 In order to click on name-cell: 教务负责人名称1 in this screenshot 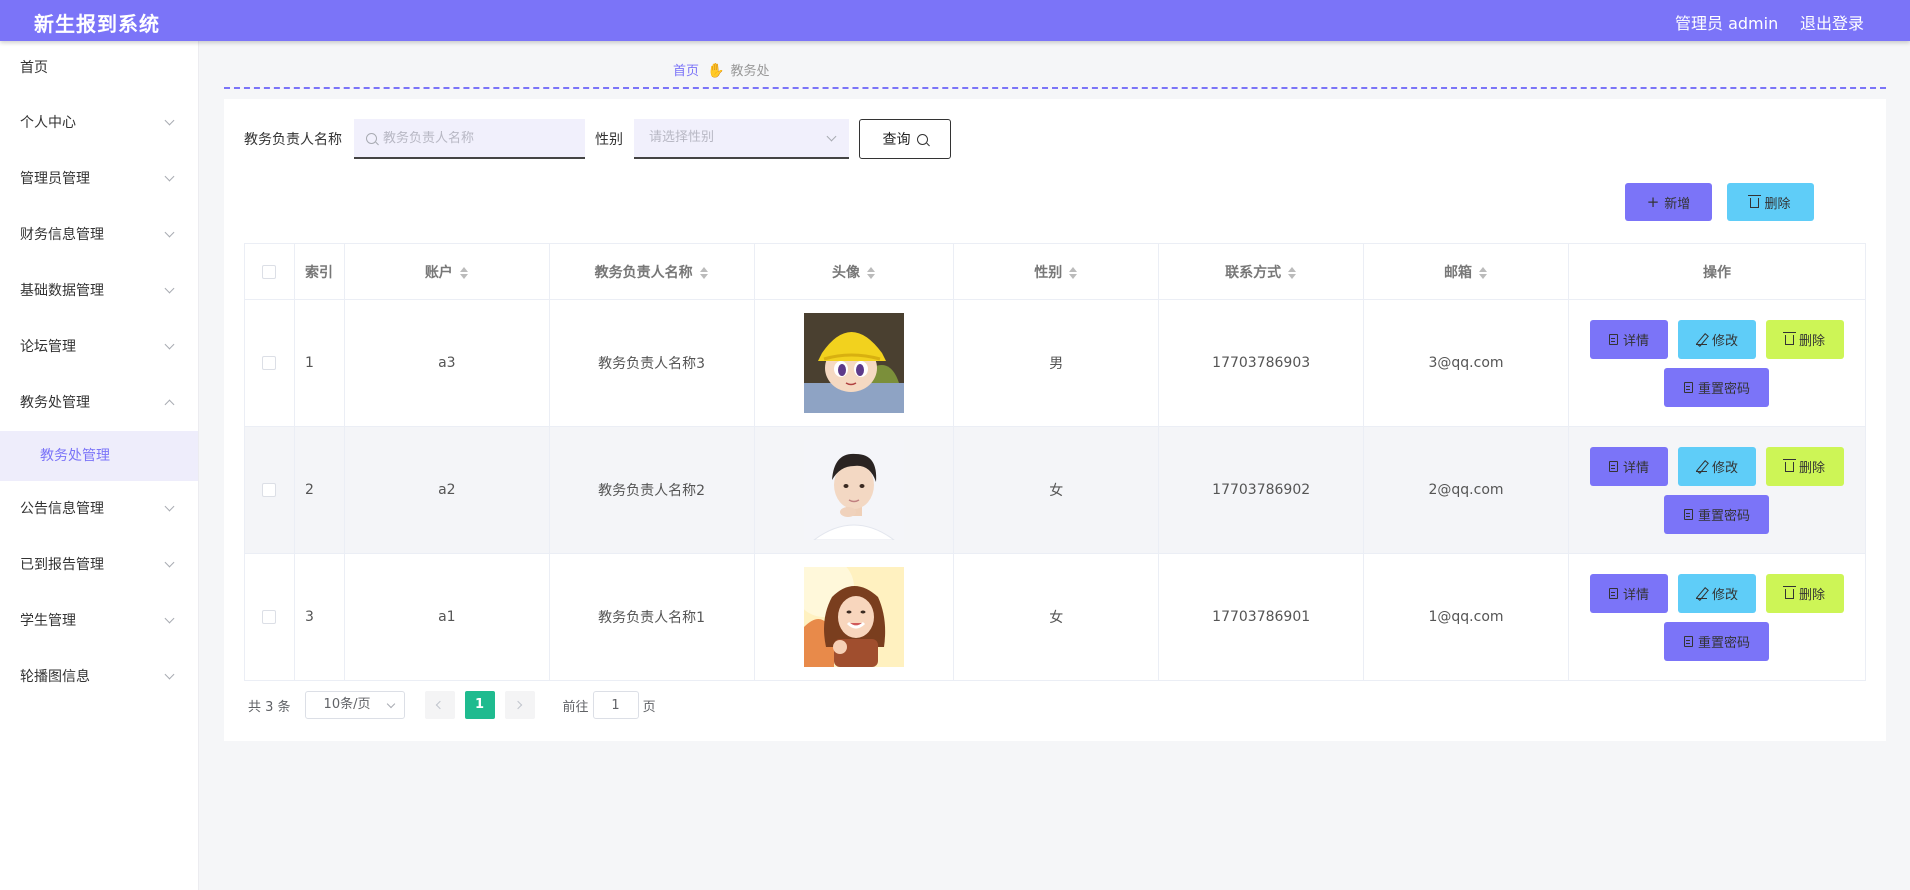, I will do `click(651, 617)`.